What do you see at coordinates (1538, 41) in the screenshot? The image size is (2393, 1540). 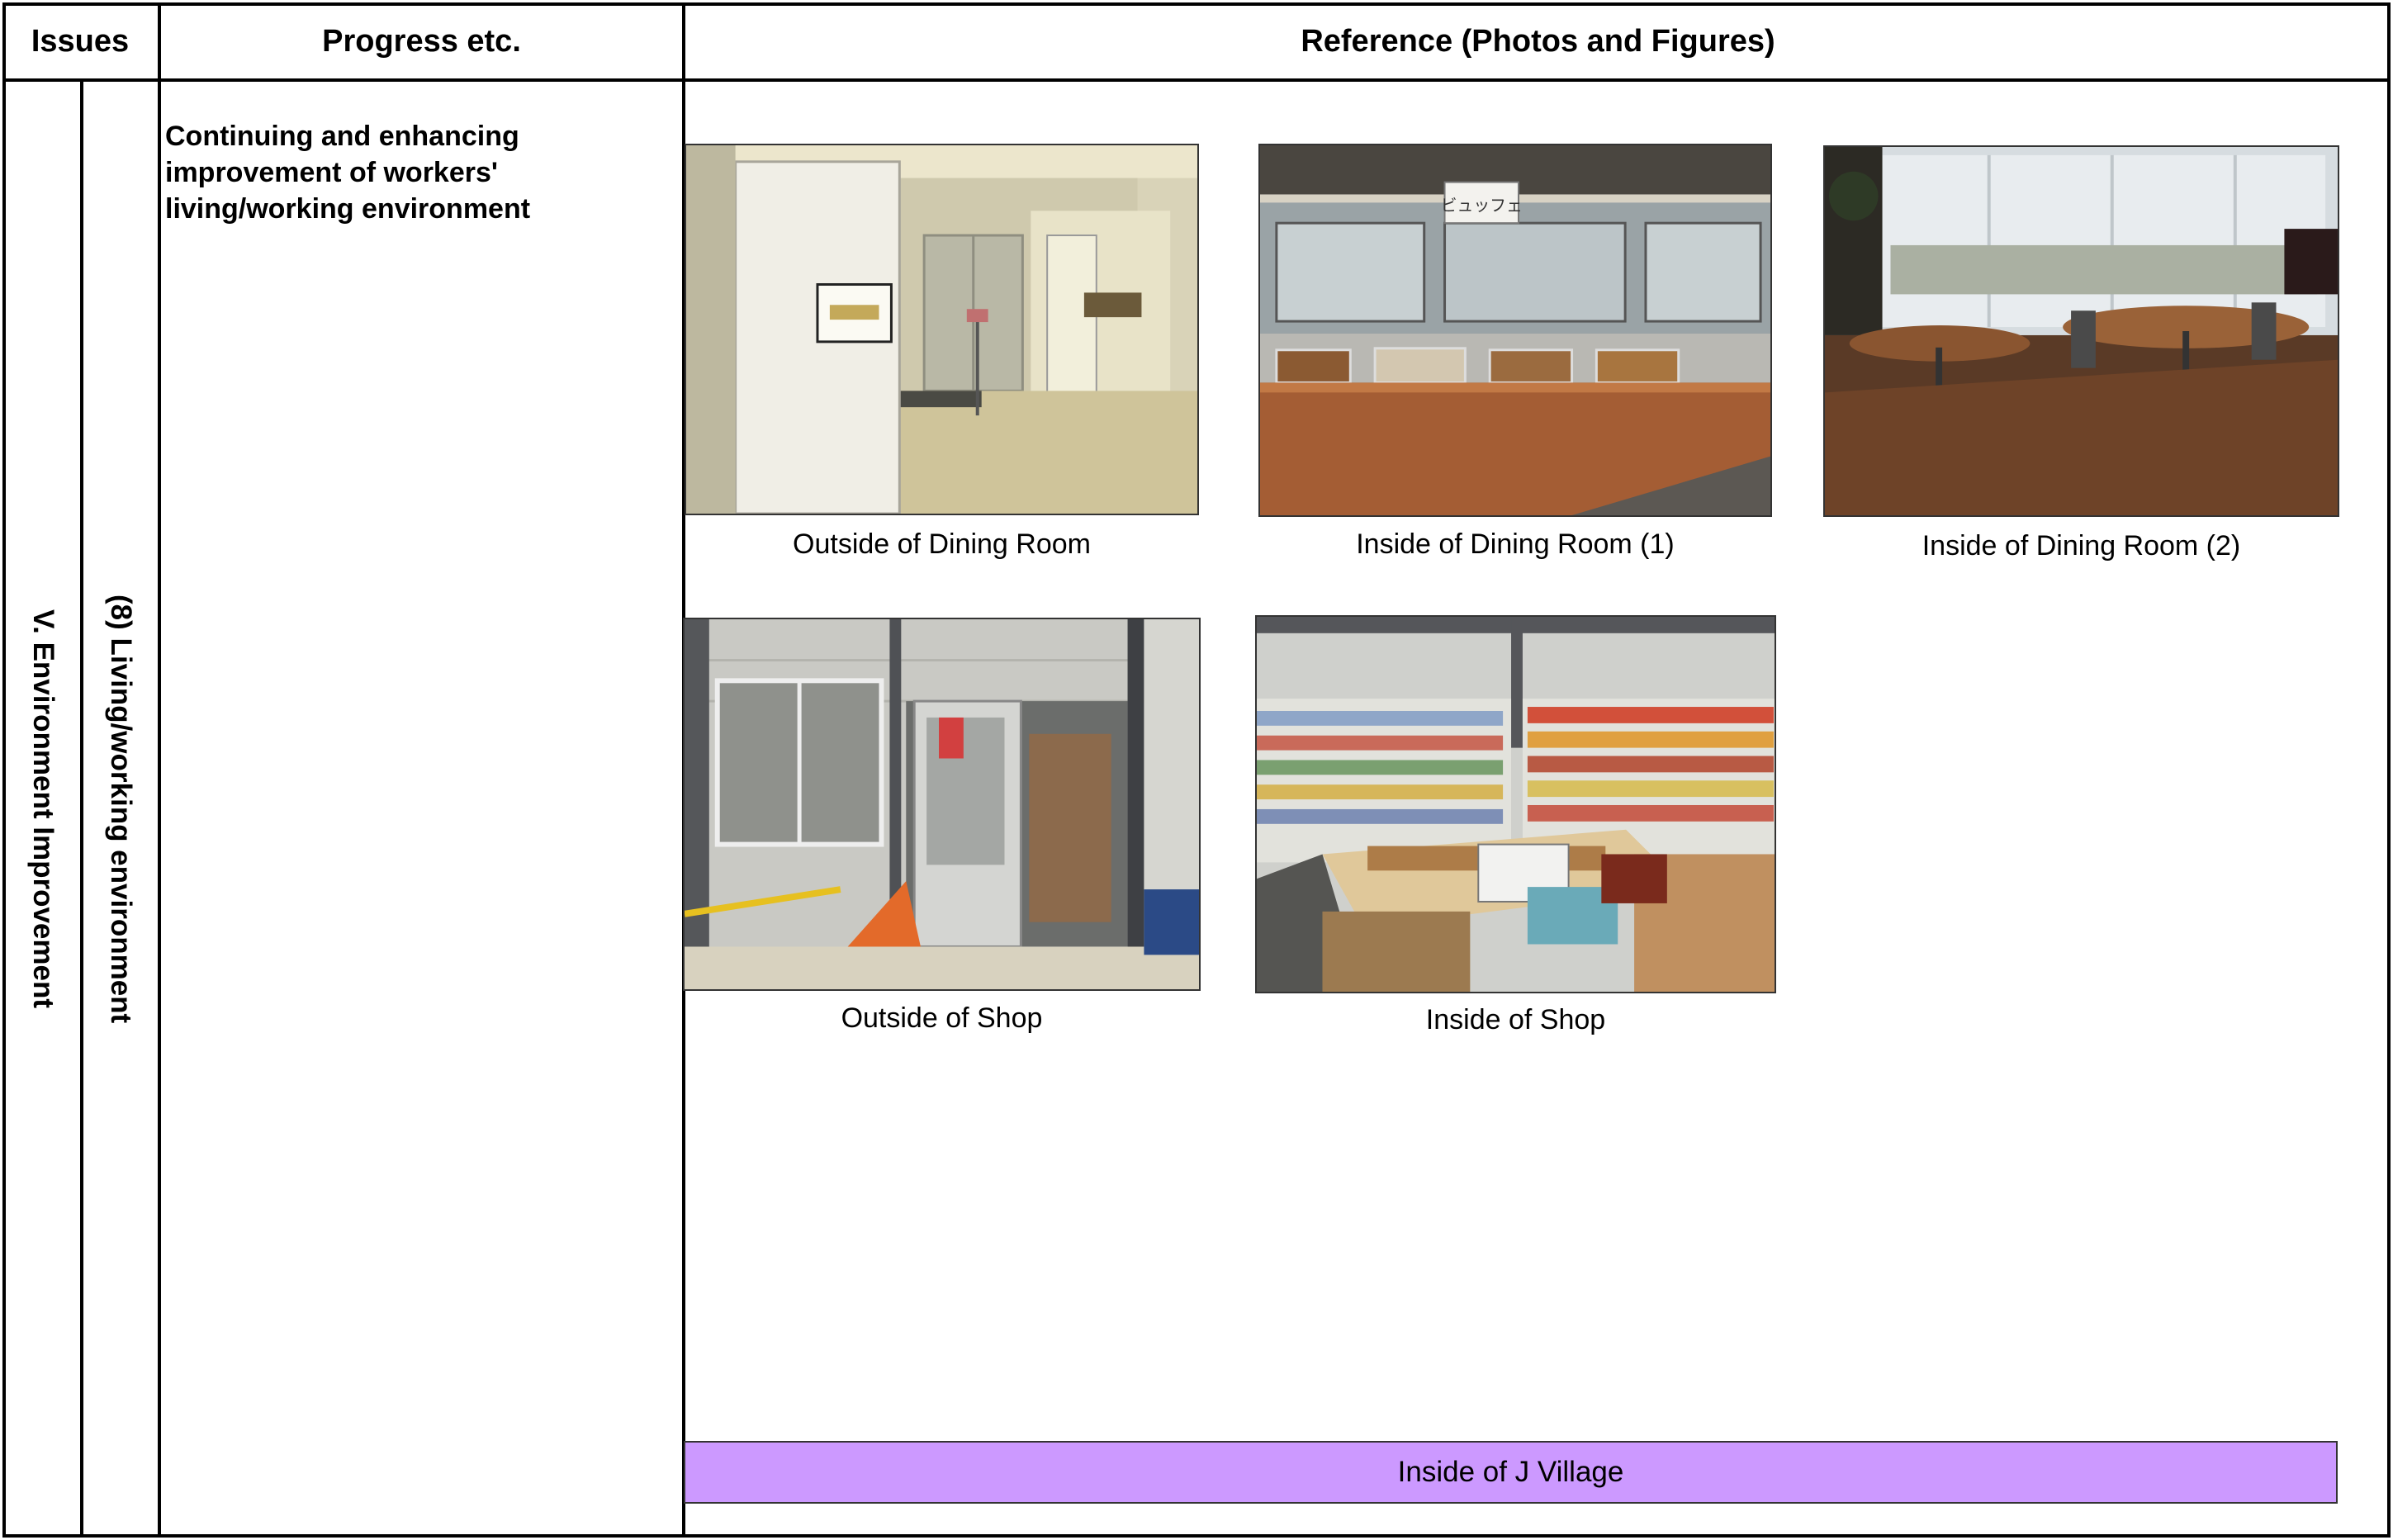 I see `reference-header: Reference (Photos and Figures)` at bounding box center [1538, 41].